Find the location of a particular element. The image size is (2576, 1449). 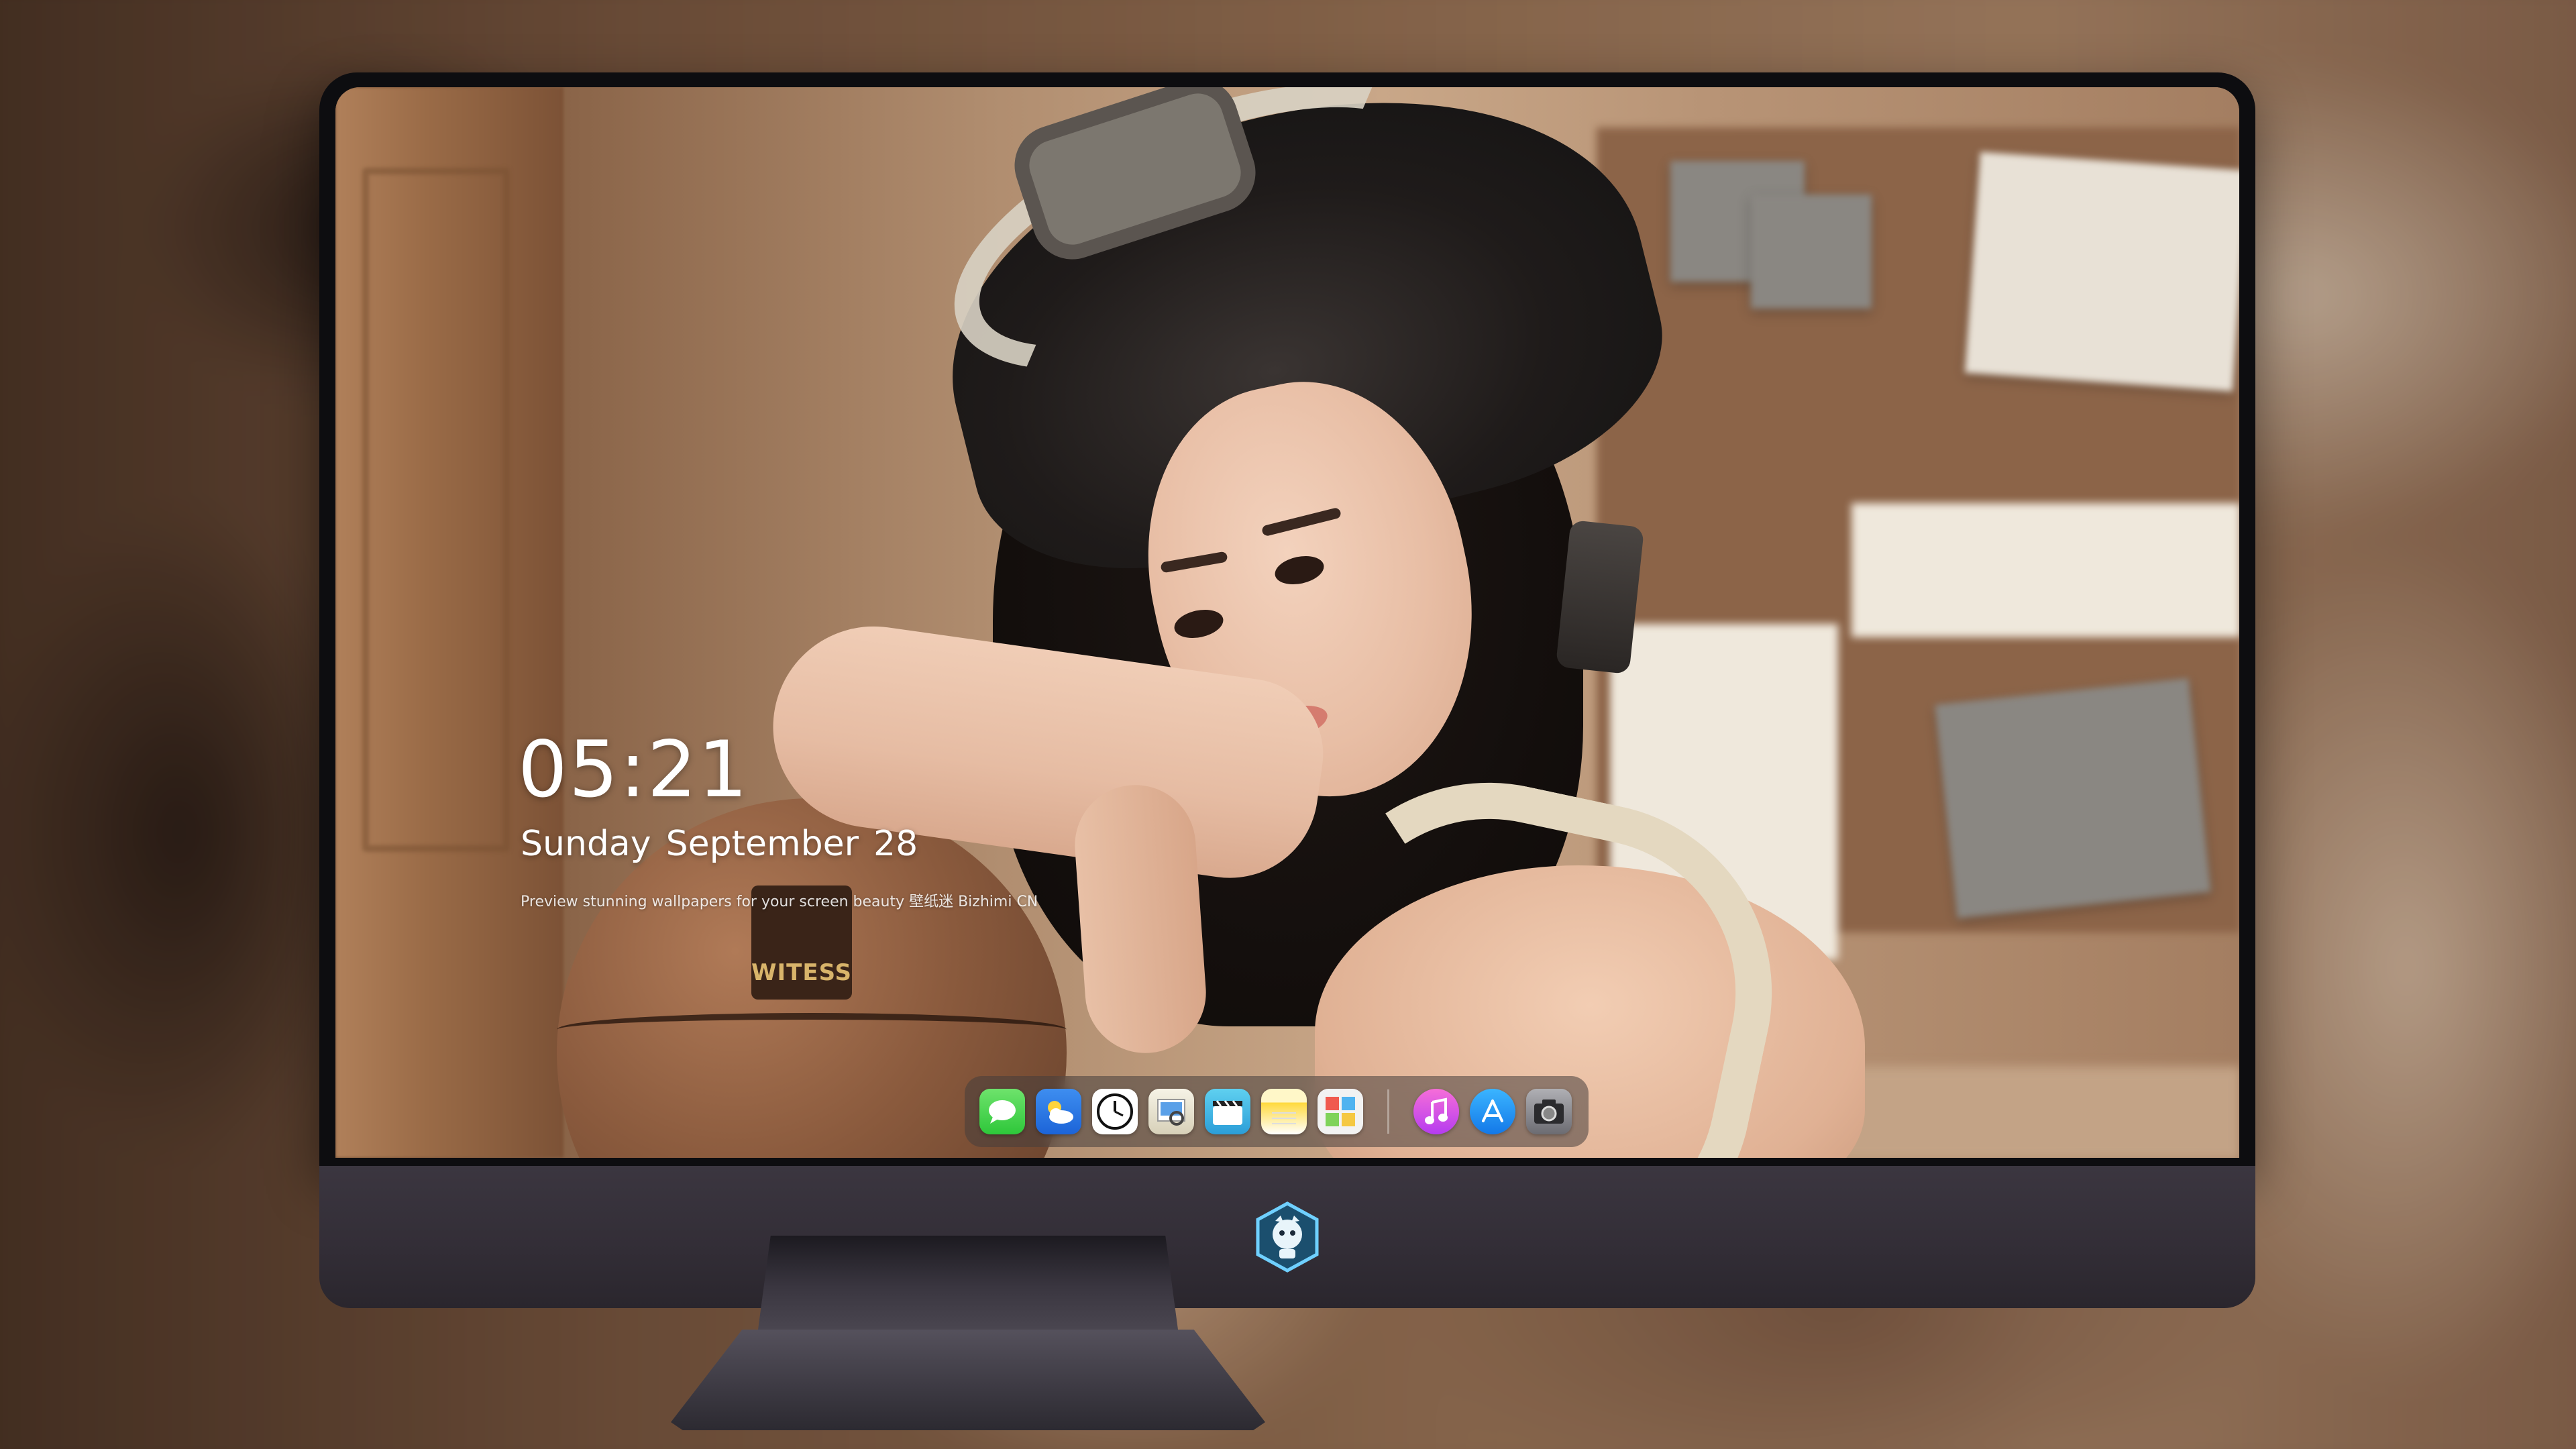

lock-date: Sunday September 28 is located at coordinates (719, 844).